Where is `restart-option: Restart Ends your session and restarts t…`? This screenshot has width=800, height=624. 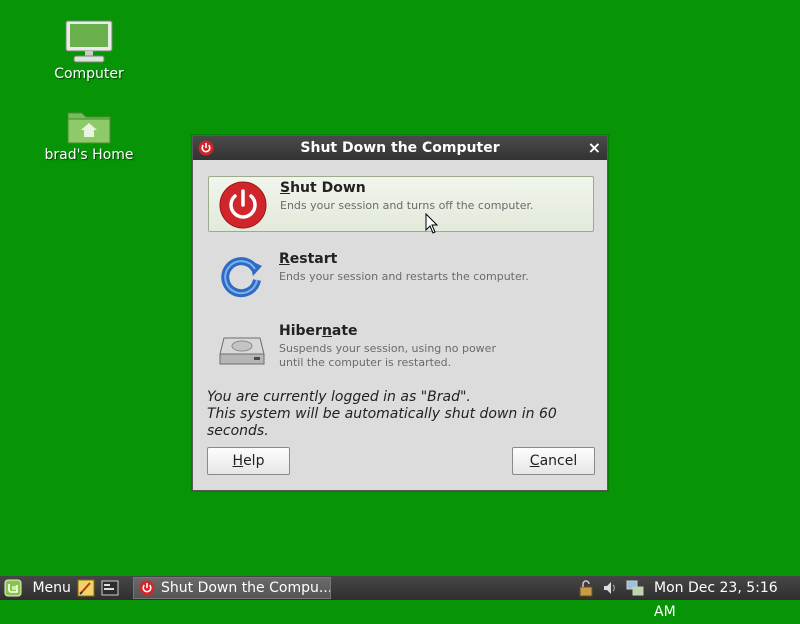 restart-option: Restart Ends your session and restarts t… is located at coordinates (401, 276).